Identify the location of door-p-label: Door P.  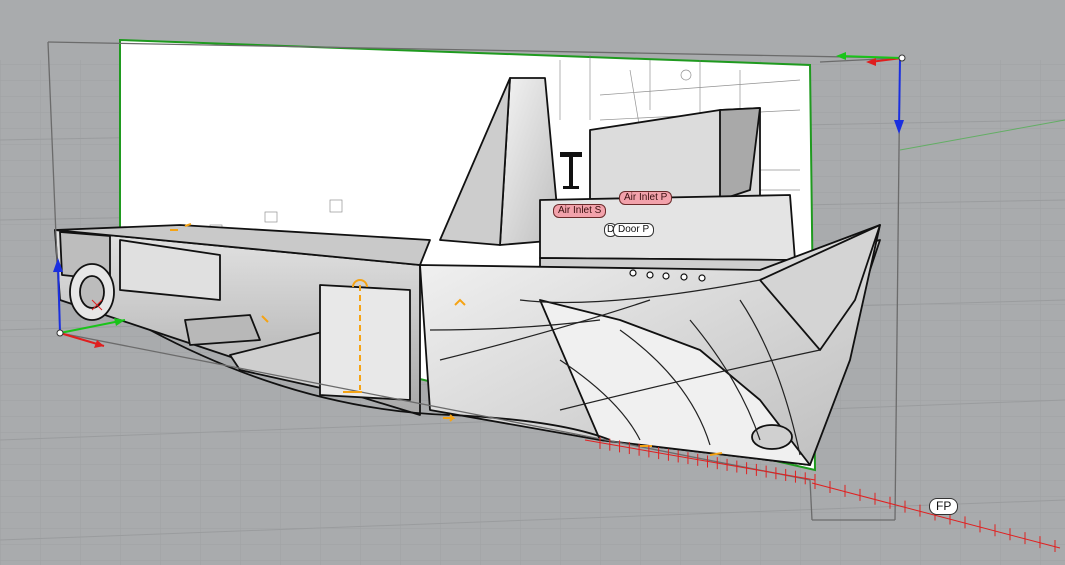
(634, 230).